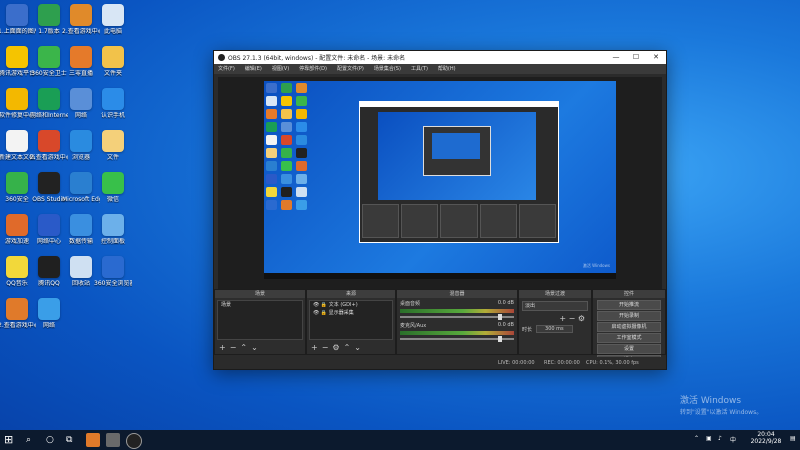  What do you see at coordinates (314, 347) in the screenshot?
I see `add-source-icon: +` at bounding box center [314, 347].